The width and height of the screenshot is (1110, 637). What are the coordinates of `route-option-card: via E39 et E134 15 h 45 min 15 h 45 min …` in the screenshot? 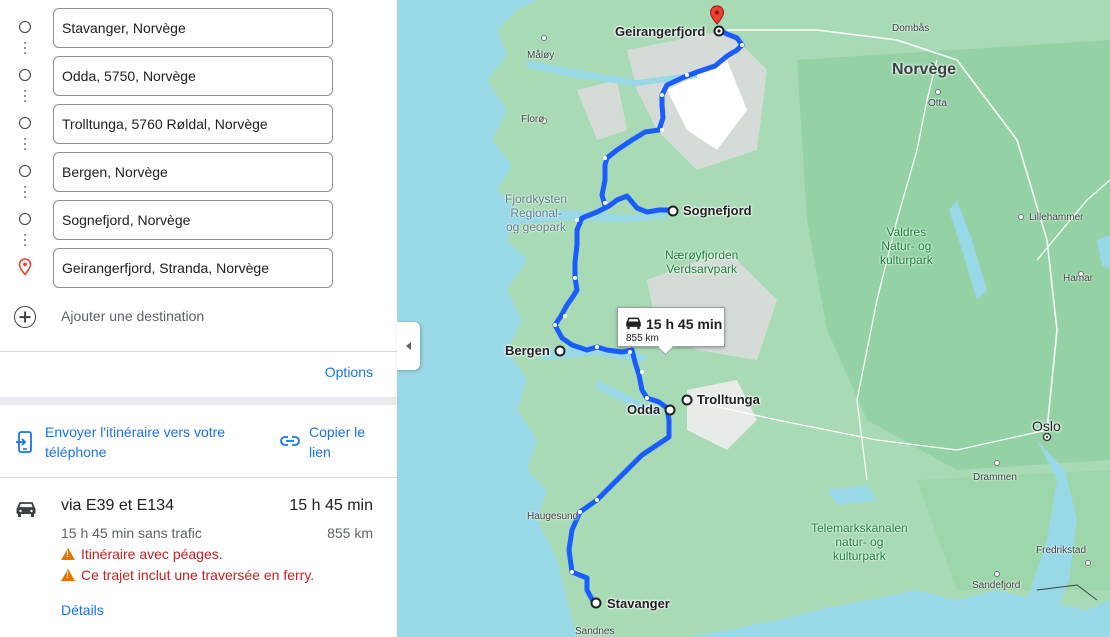 It's located at (198, 562).